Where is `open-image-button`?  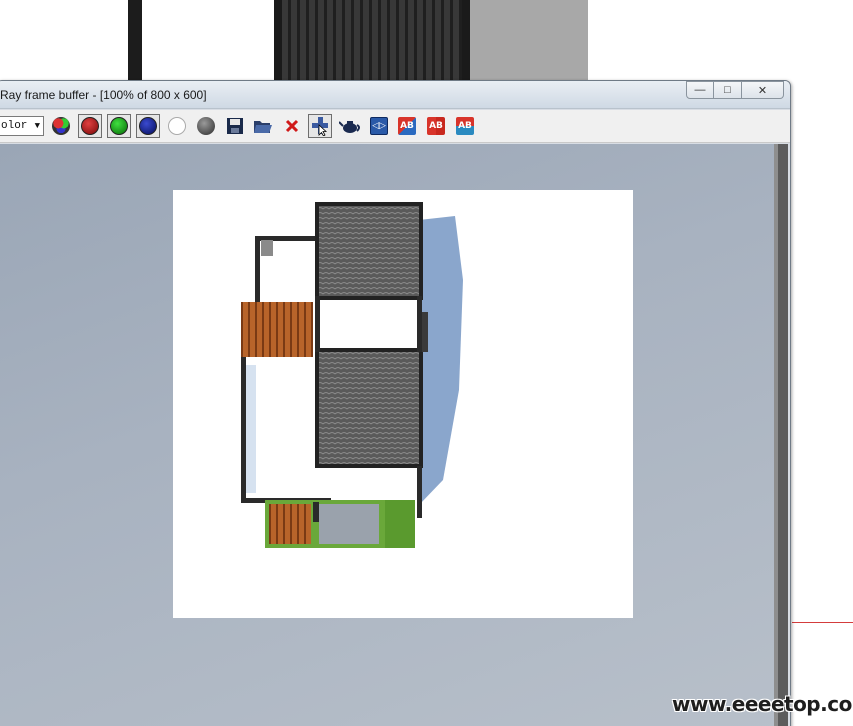
open-image-button is located at coordinates (263, 126).